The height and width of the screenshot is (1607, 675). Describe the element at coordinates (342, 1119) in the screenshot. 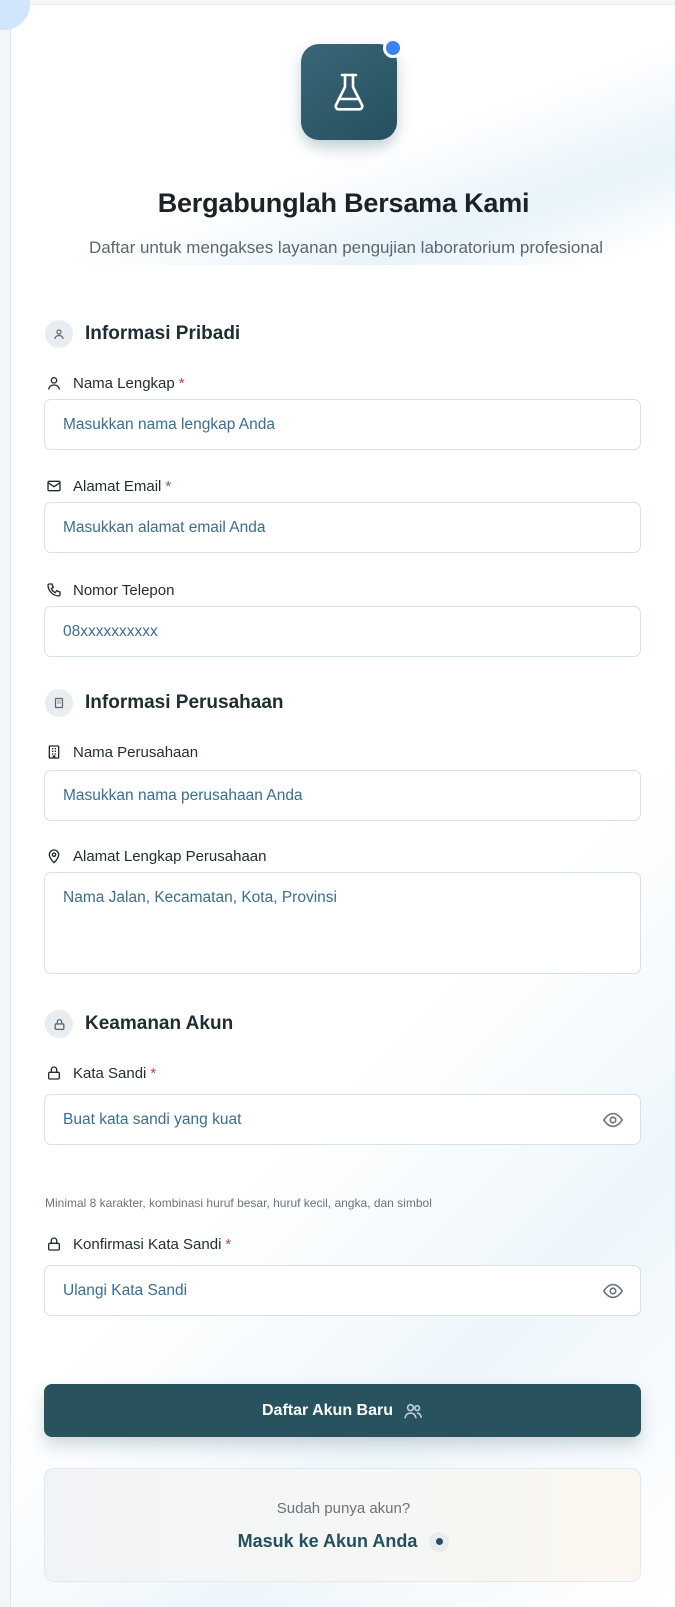

I see `password-input: Buat kata sandi yang kuat` at that location.